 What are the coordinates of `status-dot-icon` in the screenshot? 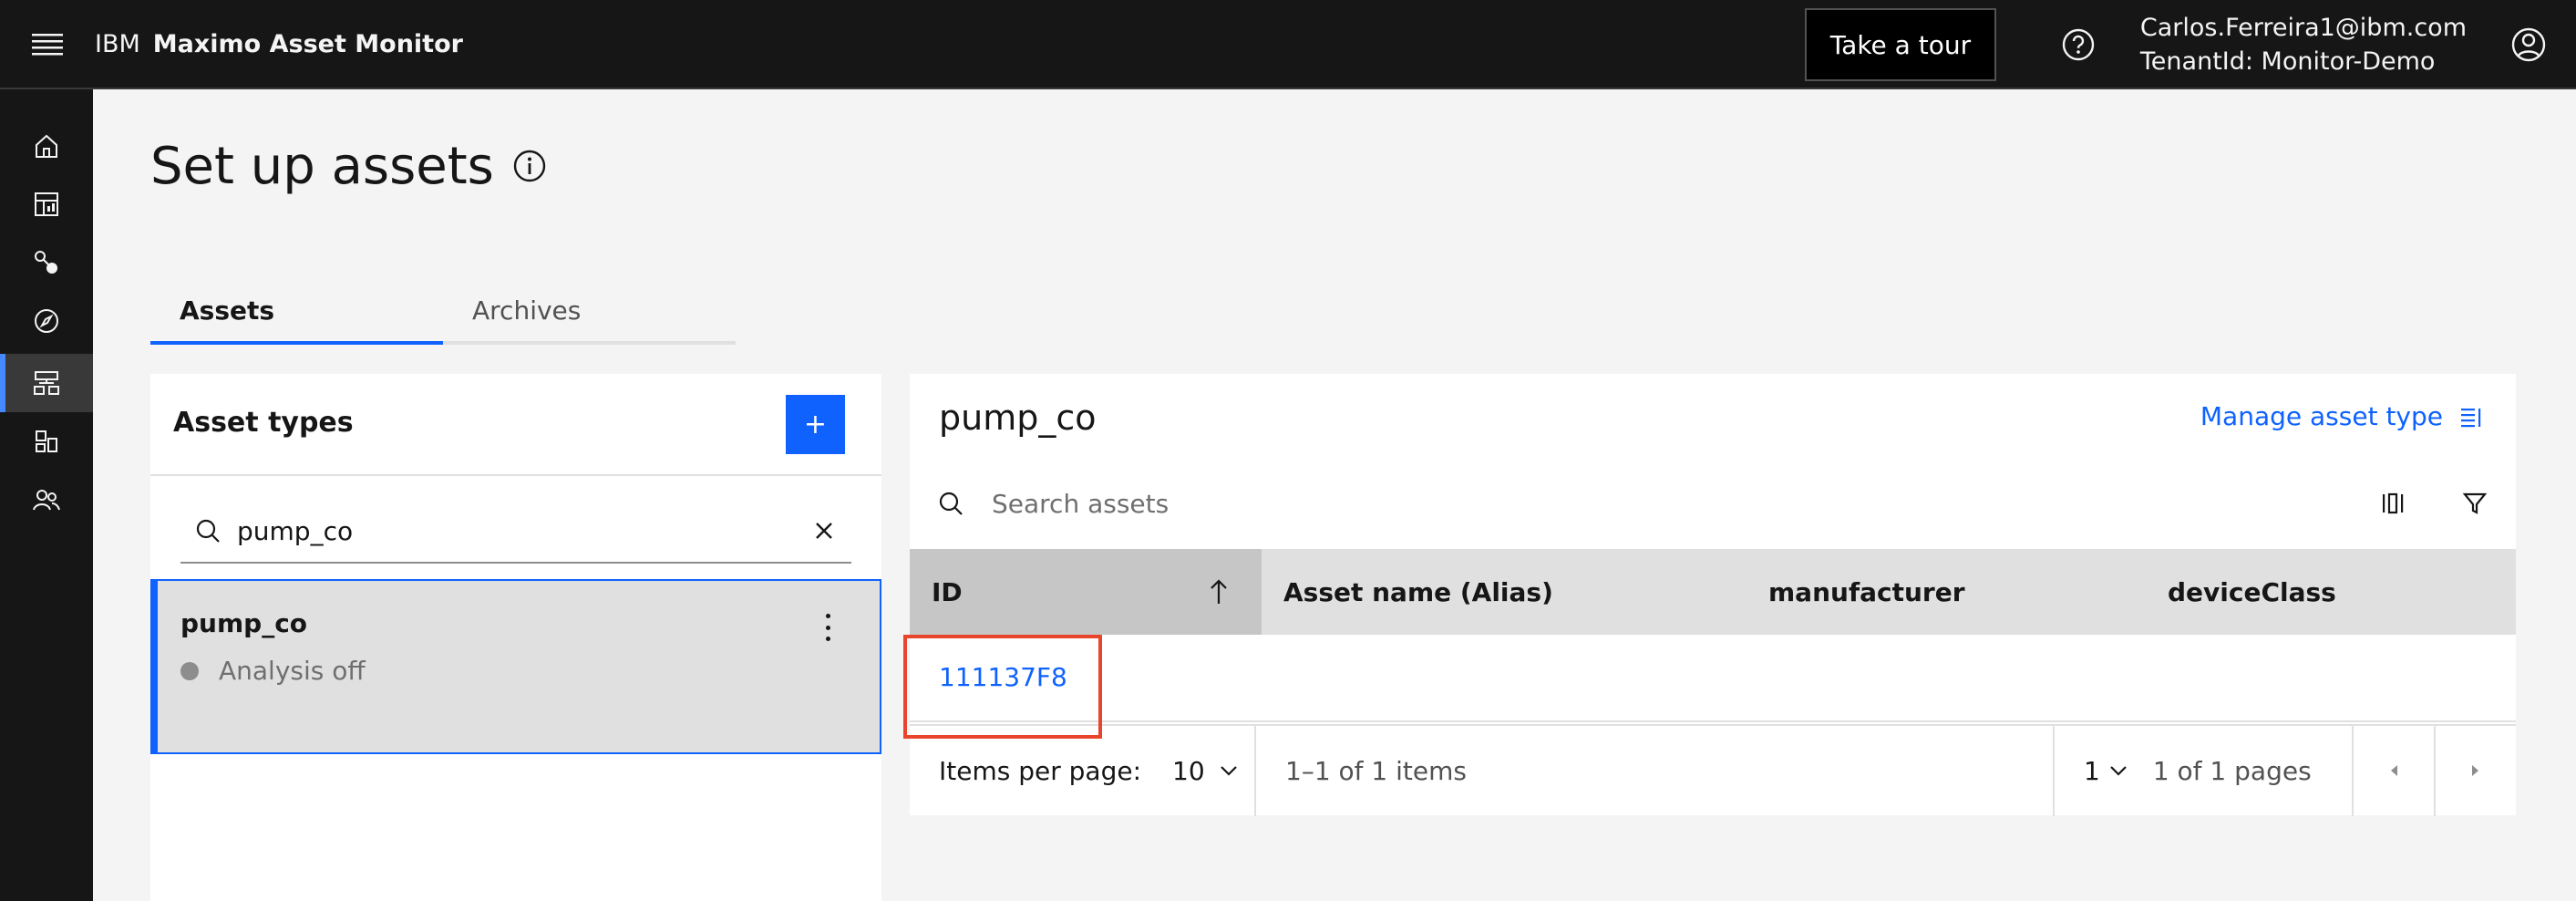 It's located at (189, 670).